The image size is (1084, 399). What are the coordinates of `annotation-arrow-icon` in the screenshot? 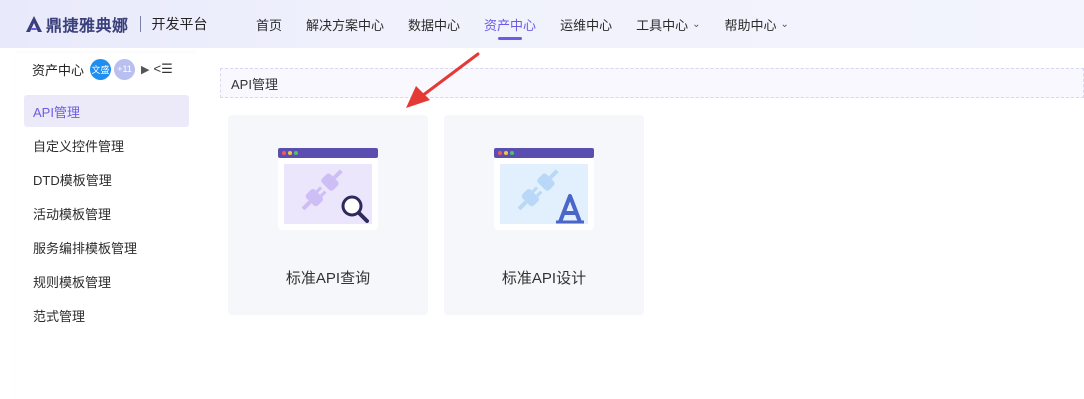 It's located at (443, 80).